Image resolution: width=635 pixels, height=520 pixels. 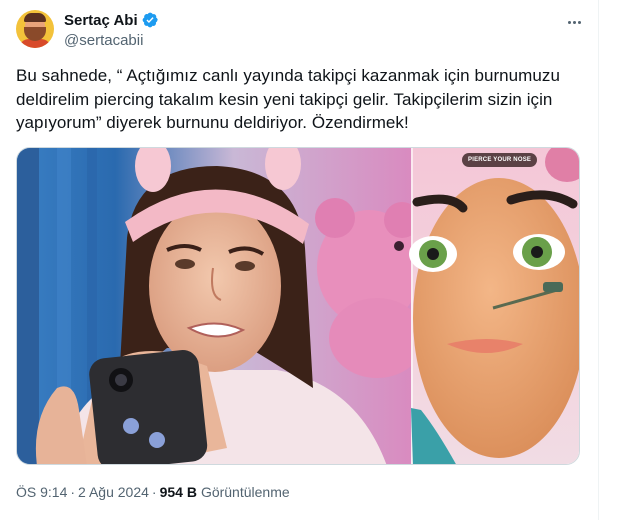 I want to click on tweet-time: ÖS 9:14, so click(x=41, y=492).